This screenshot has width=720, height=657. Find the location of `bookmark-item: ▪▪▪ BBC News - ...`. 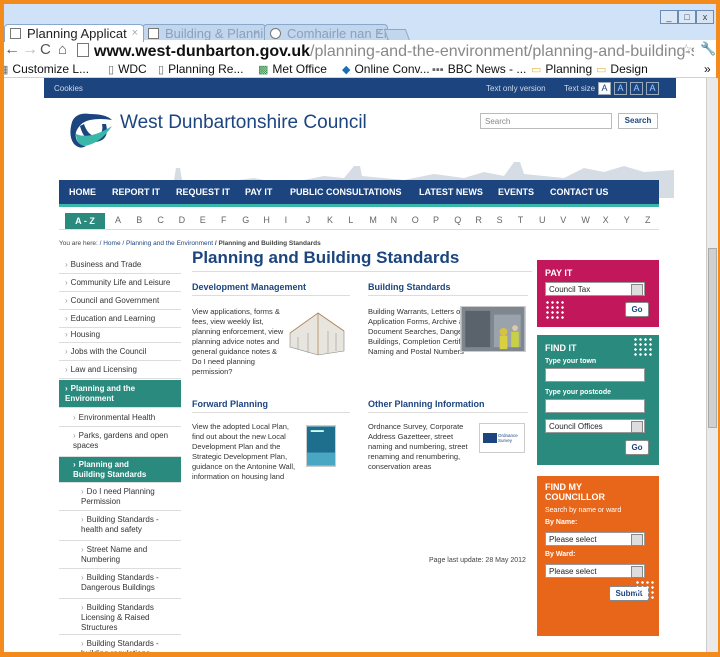

bookmark-item: ▪▪▪ BBC News - ... is located at coordinates (479, 69).